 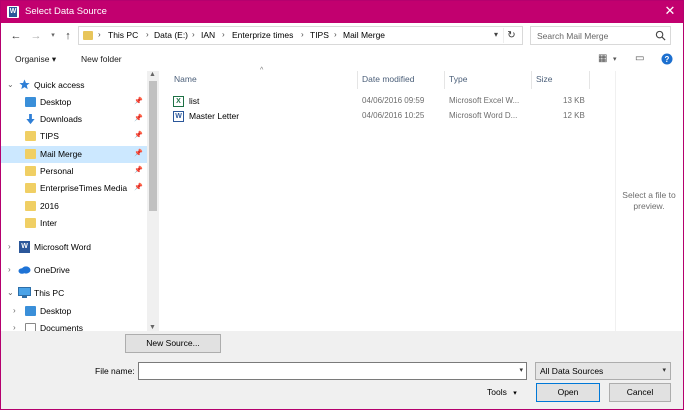 What do you see at coordinates (24, 247) in the screenshot?
I see `word-icon: W` at bounding box center [24, 247].